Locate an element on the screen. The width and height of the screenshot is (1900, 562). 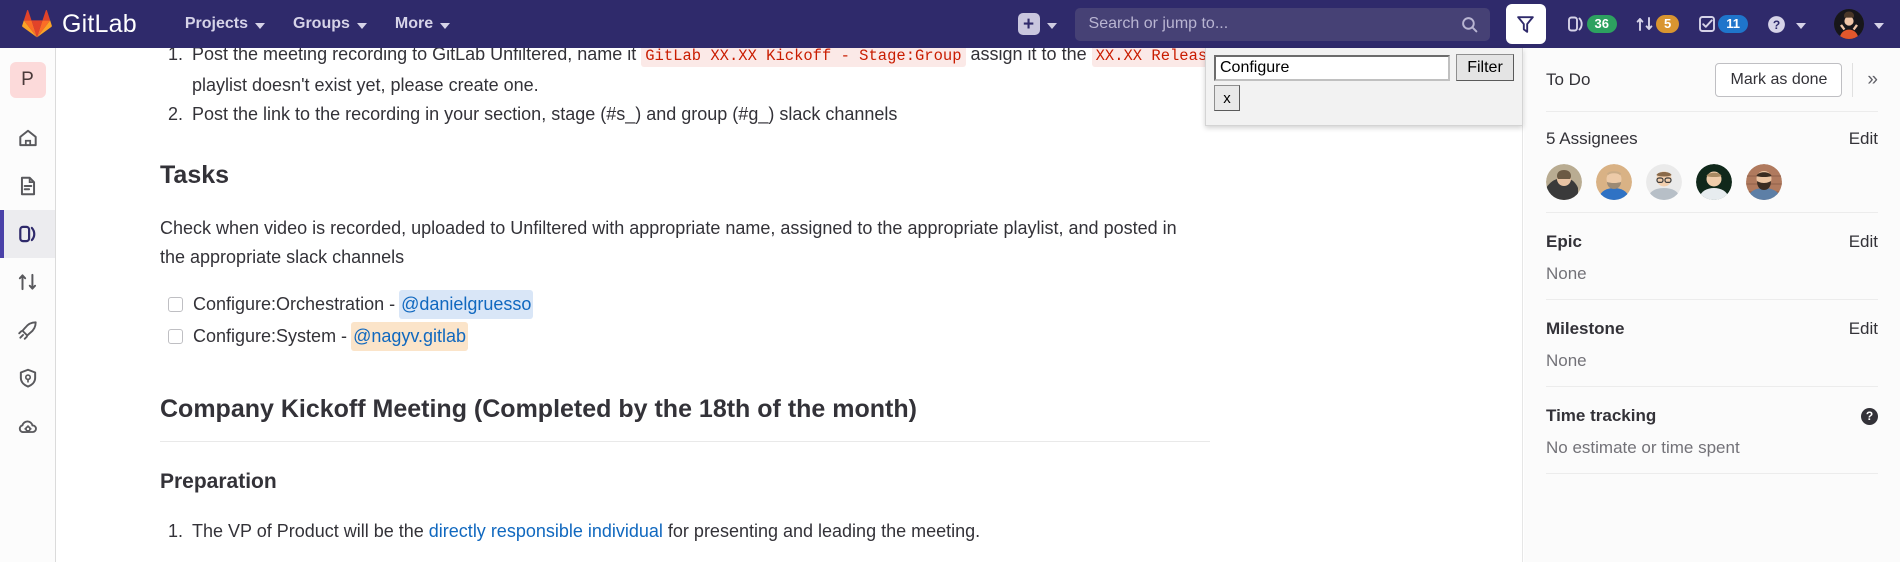
assignee-avatar-list is located at coordinates (1712, 182).